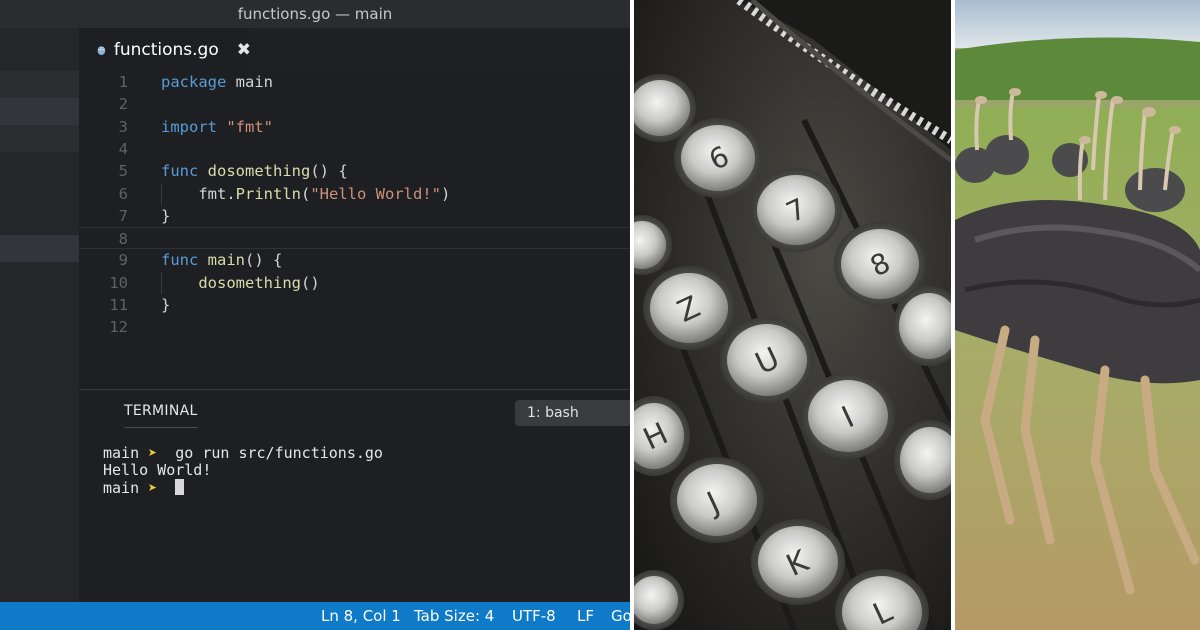 The image size is (1200, 630). I want to click on go-gopher-icon, so click(101, 50).